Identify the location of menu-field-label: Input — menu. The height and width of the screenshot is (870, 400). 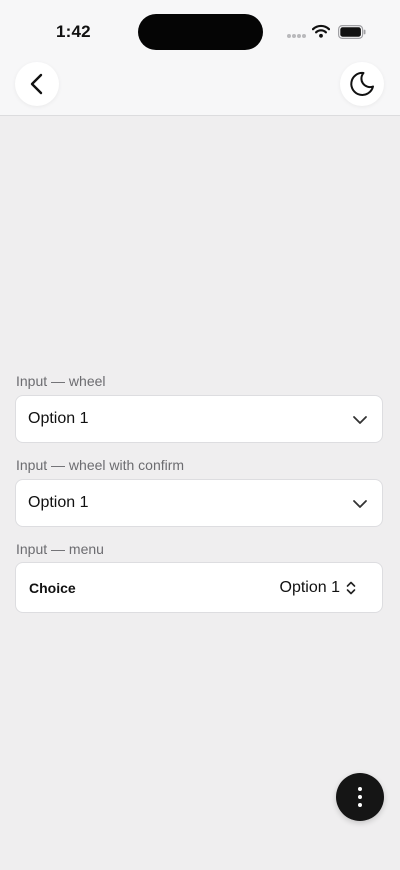
(60, 549).